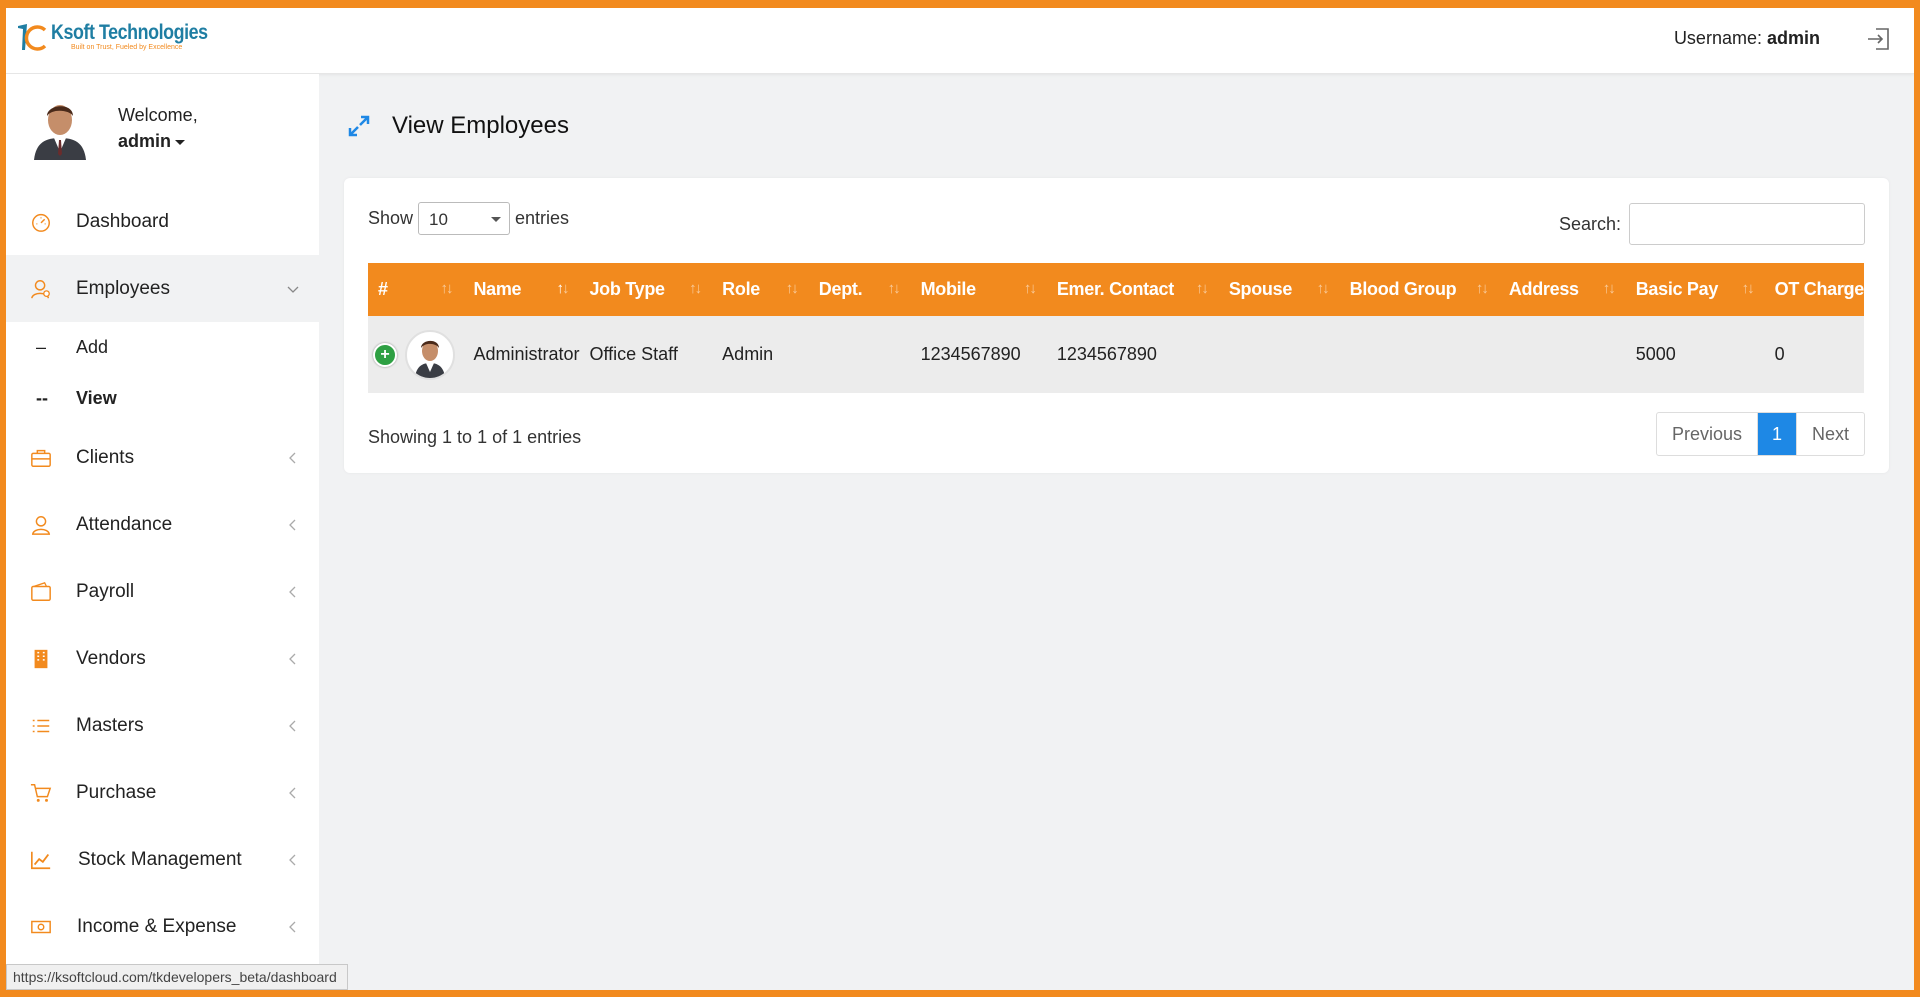  What do you see at coordinates (1776, 434) in the screenshot?
I see `page-1-button: 1` at bounding box center [1776, 434].